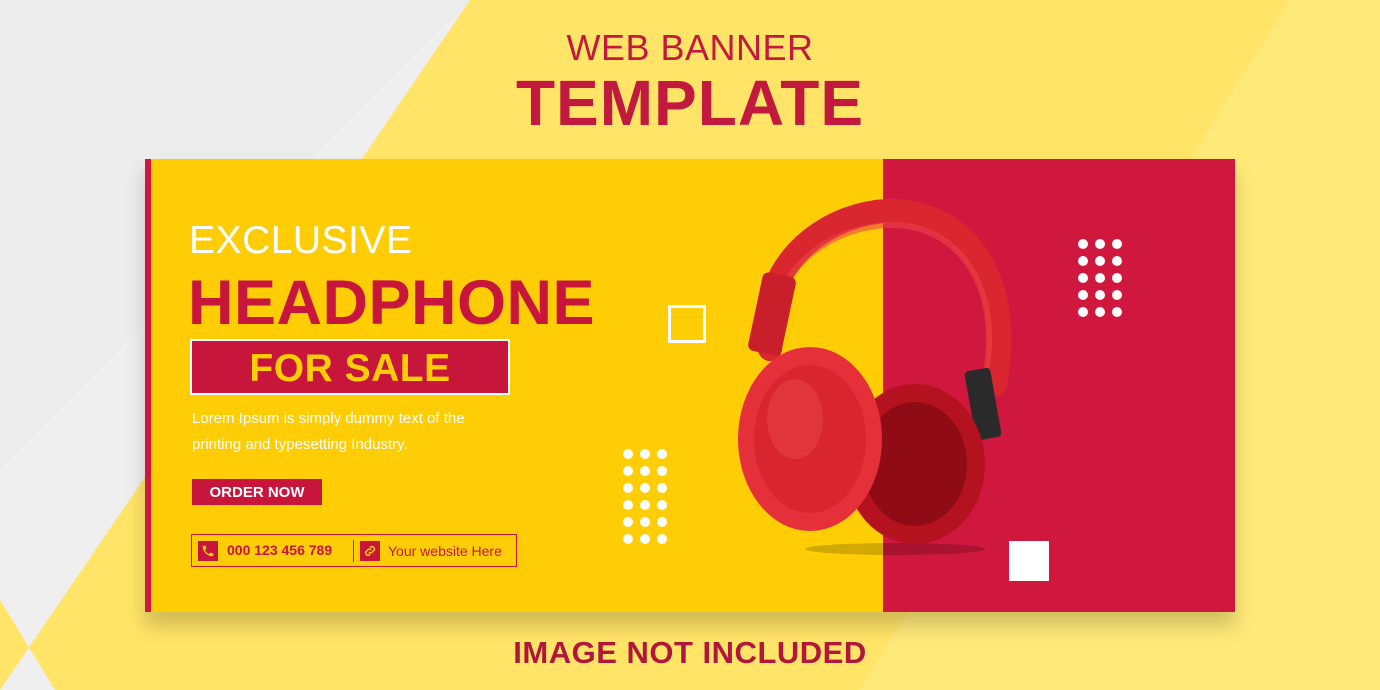  I want to click on dot-grid-decoration-bottom, so click(645, 496).